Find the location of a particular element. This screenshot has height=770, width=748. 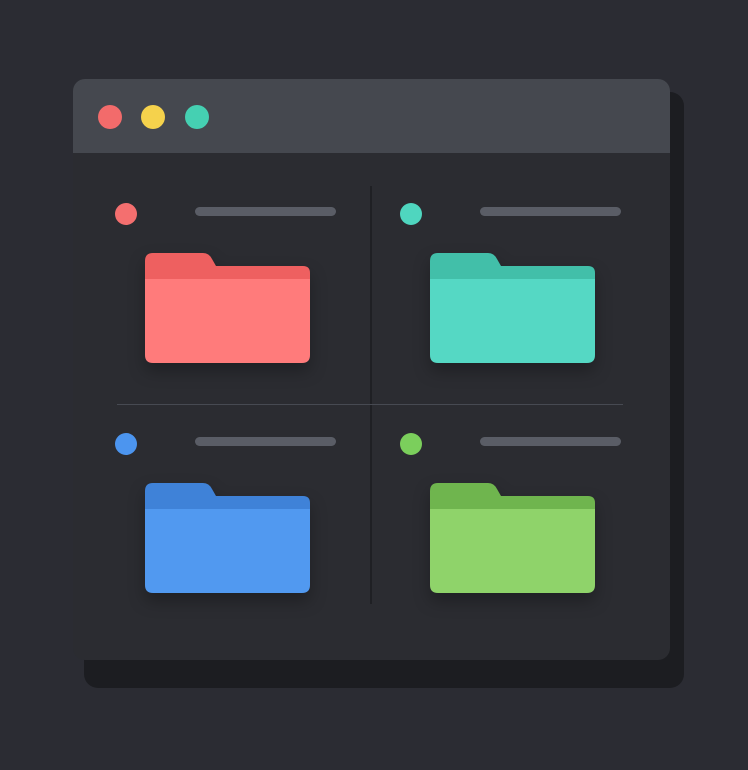

folder-tile-green is located at coordinates (489, 451).